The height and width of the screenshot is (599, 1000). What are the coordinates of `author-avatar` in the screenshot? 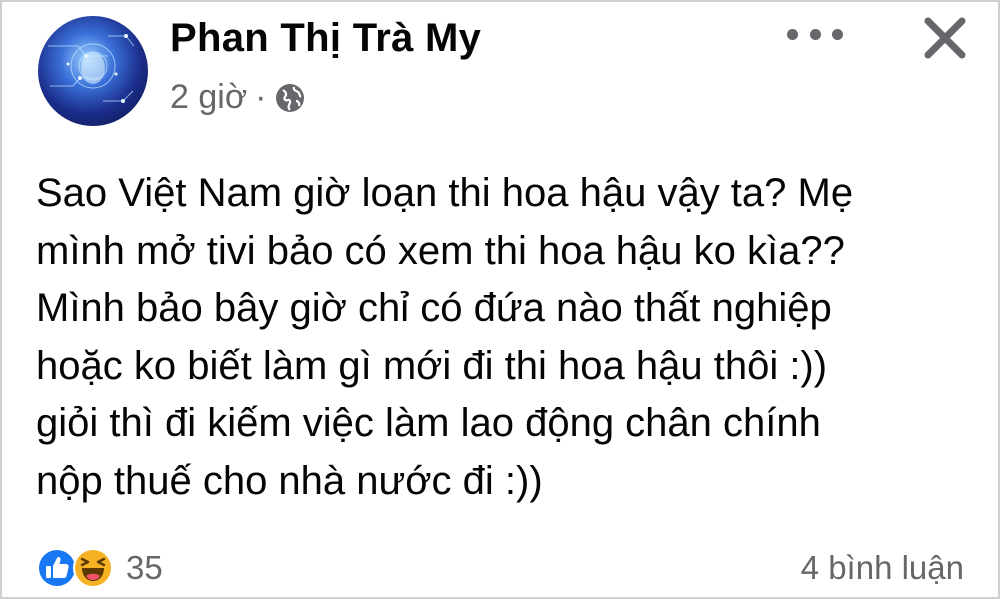 It's located at (93, 71).